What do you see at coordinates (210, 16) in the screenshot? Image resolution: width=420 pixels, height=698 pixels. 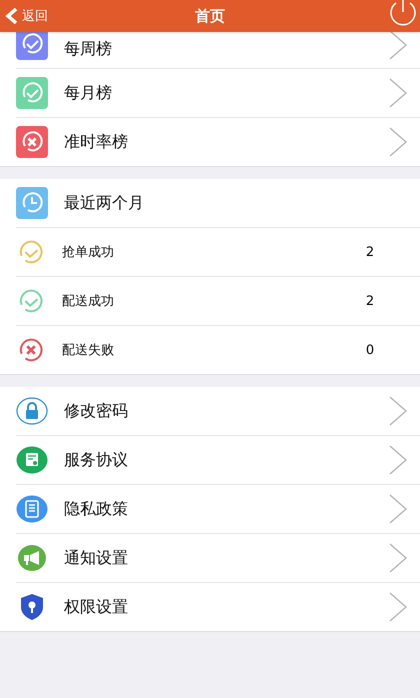 I see `page-title: 首页` at bounding box center [210, 16].